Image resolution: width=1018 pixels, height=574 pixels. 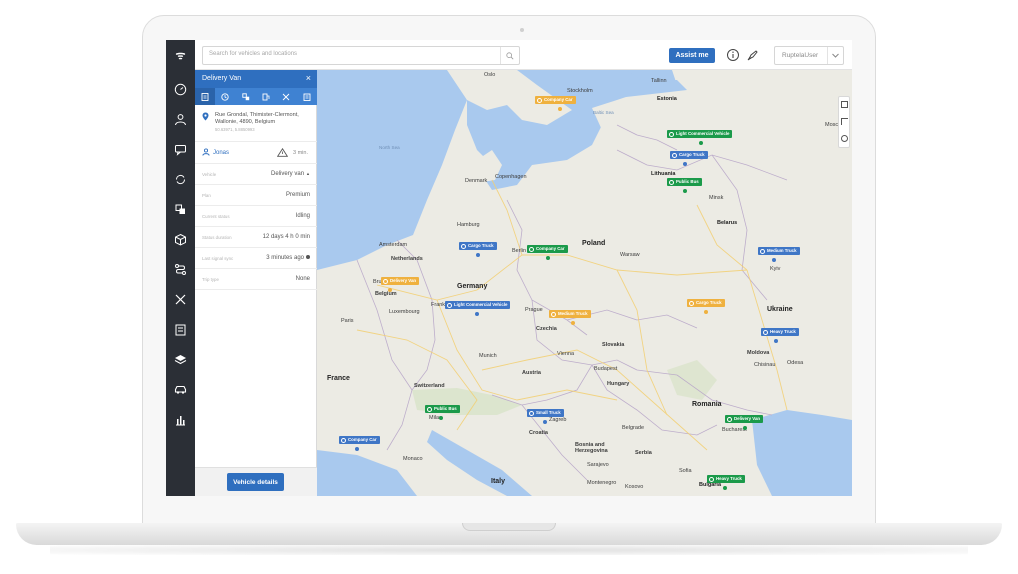 I want to click on map-label-estonia: Estonia, so click(x=667, y=99).